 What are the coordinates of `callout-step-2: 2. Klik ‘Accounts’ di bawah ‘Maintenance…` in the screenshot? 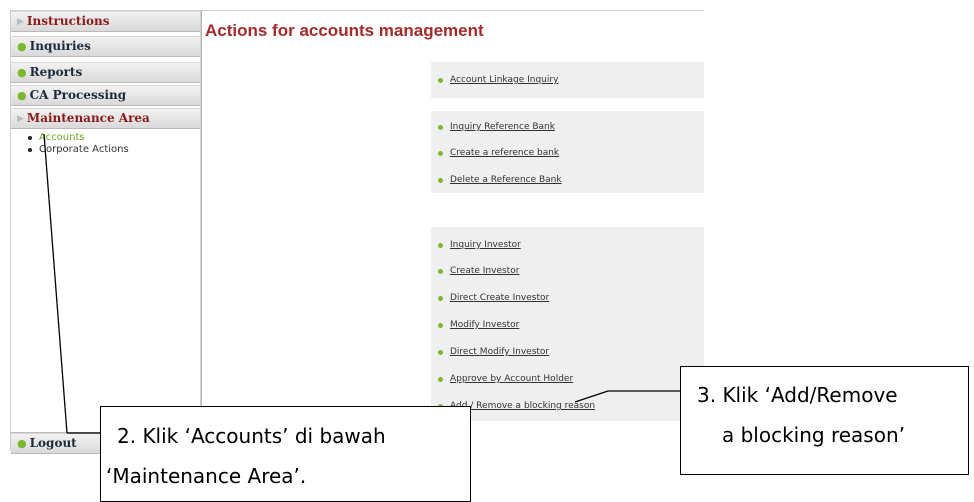 It's located at (285, 454).